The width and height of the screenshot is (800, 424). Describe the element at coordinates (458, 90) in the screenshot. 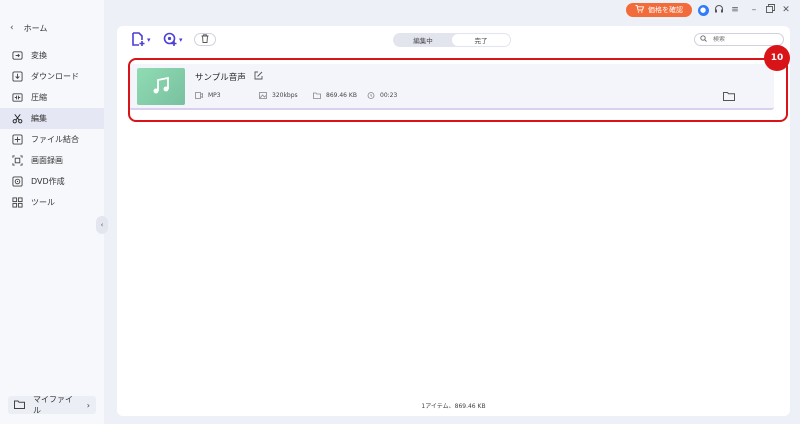

I see `highlight-frame` at that location.